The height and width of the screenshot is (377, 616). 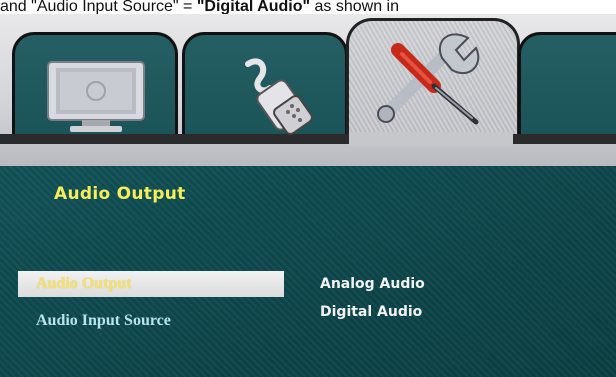 I want to click on tab-active-gap, so click(x=431, y=139).